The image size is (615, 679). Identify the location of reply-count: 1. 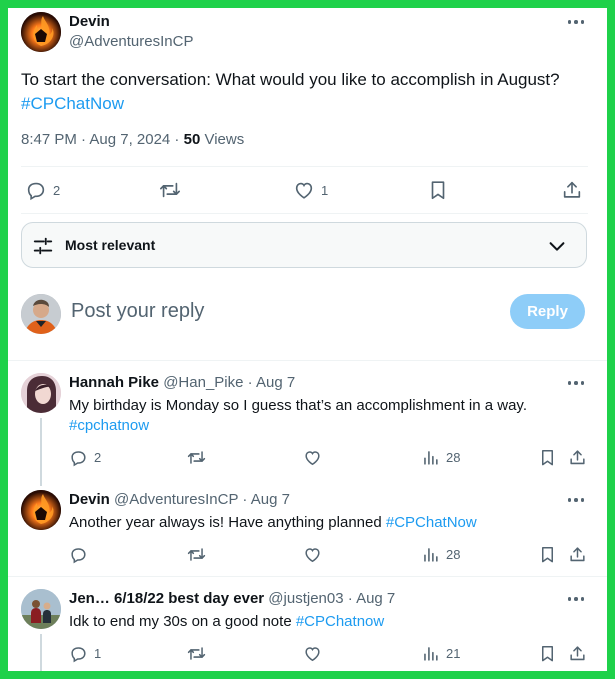
(98, 653).